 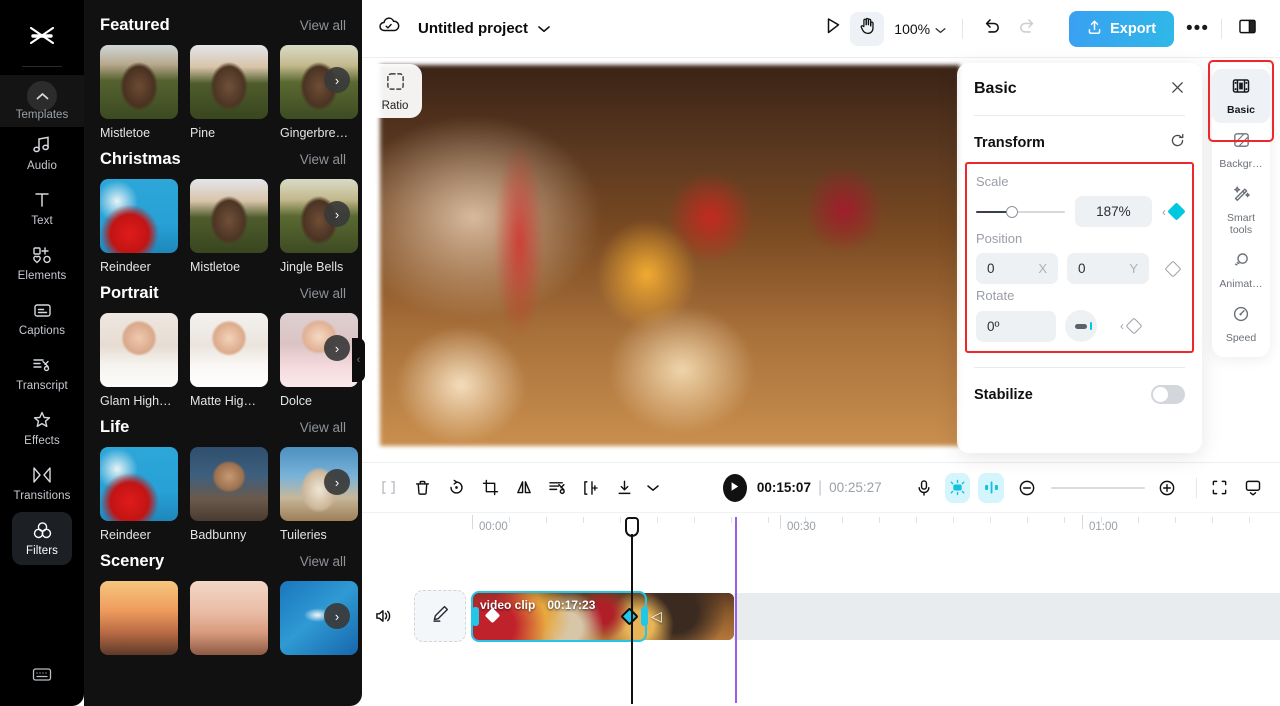 What do you see at coordinates (656, 616) in the screenshot?
I see `trim-arrow-icon: ◁` at bounding box center [656, 616].